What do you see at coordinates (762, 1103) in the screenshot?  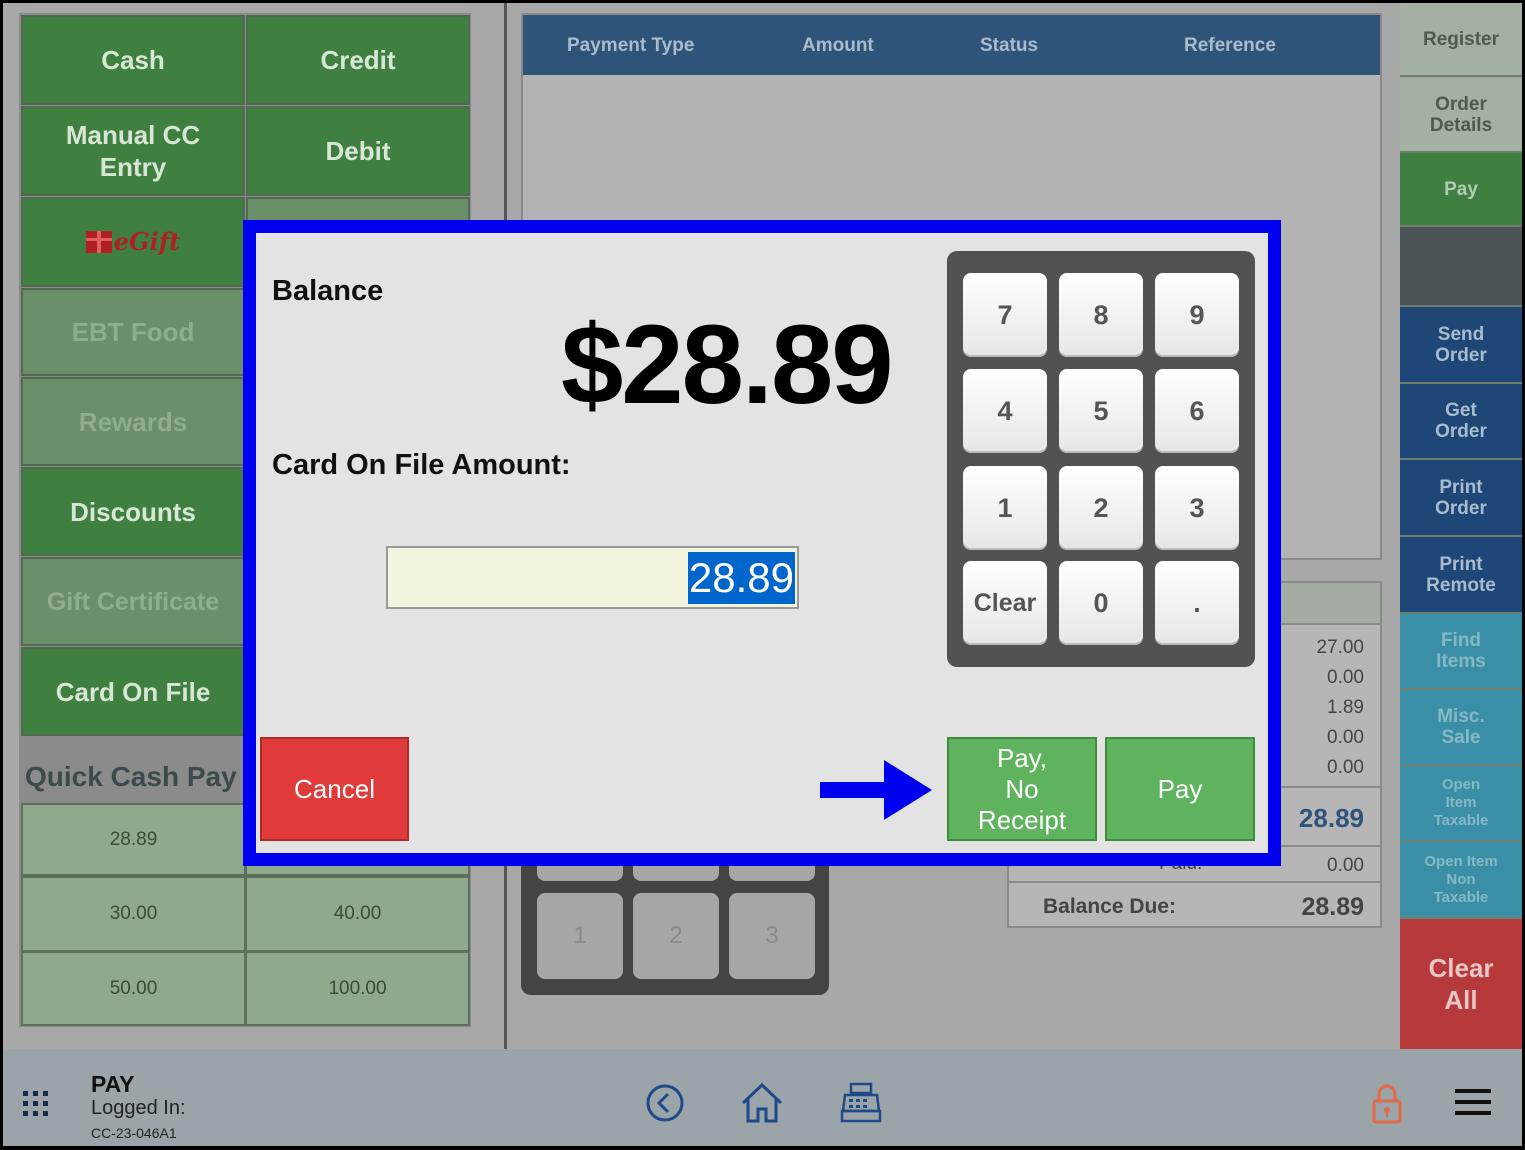 I see `home-icon` at bounding box center [762, 1103].